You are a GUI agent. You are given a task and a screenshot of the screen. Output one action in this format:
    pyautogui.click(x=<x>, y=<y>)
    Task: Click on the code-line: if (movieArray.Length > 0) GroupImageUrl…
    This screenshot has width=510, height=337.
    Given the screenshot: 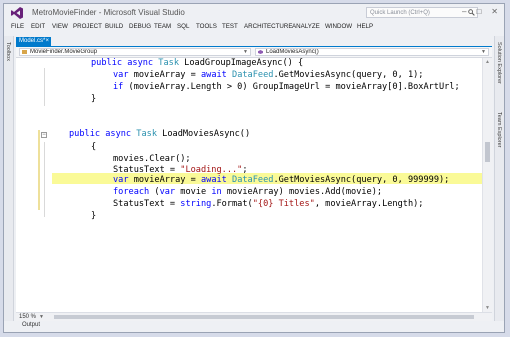 What is the action you would take?
    pyautogui.click(x=286, y=87)
    